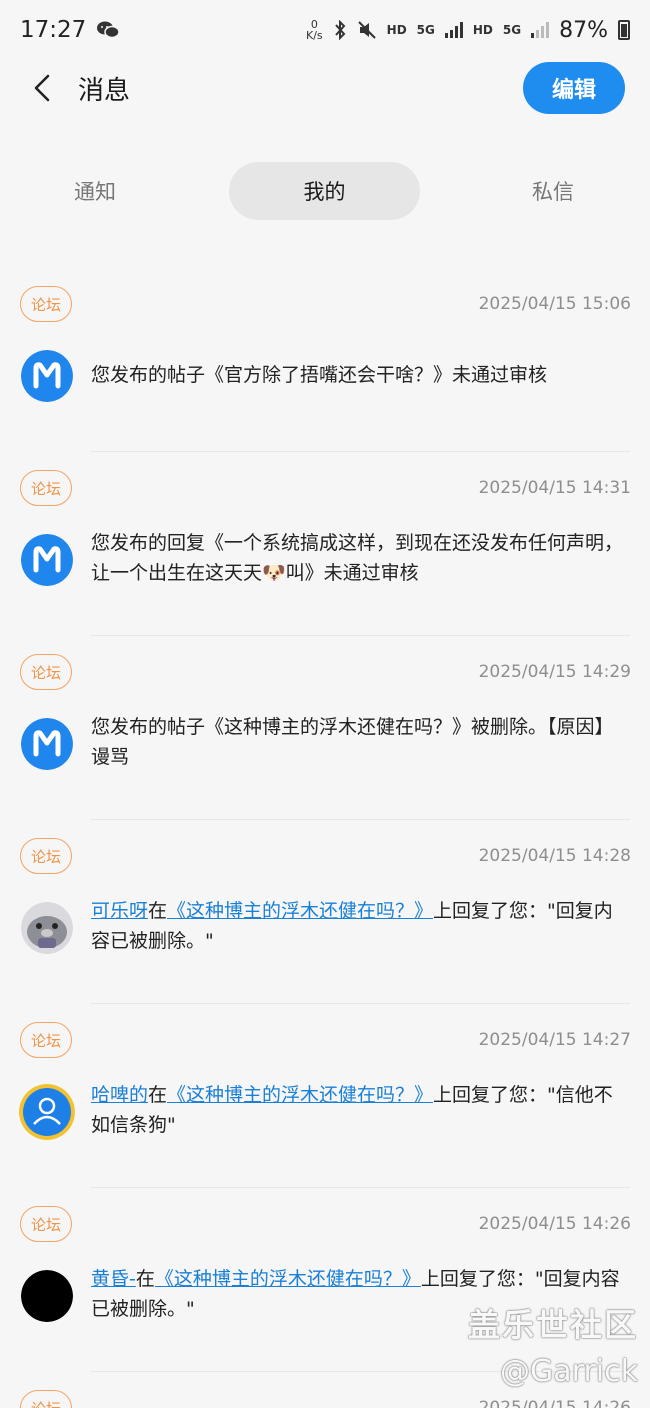  I want to click on watermark: 盖乐世社区 @Garrick, so click(553, 1344).